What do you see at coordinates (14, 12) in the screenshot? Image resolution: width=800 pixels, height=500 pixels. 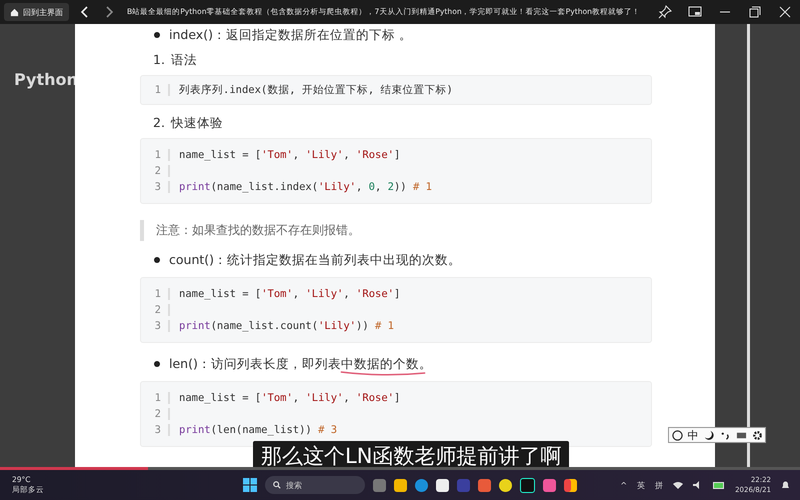 I see `home-icon` at bounding box center [14, 12].